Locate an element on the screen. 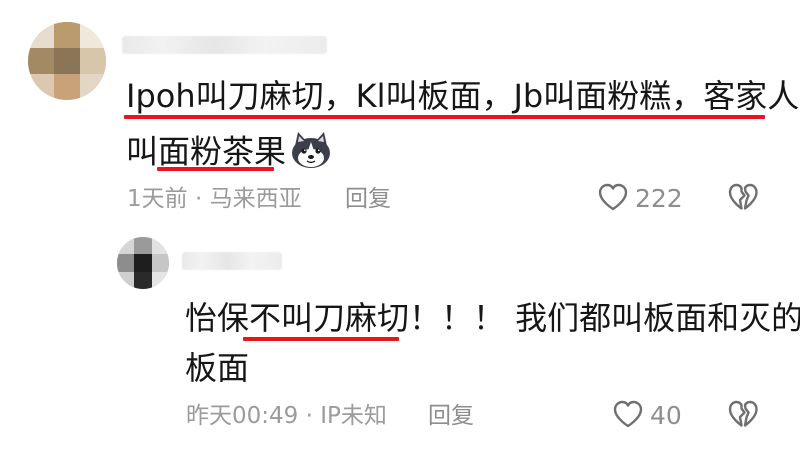  comment-meta: 昨天00:49 · IP未知 is located at coordinates (286, 416).